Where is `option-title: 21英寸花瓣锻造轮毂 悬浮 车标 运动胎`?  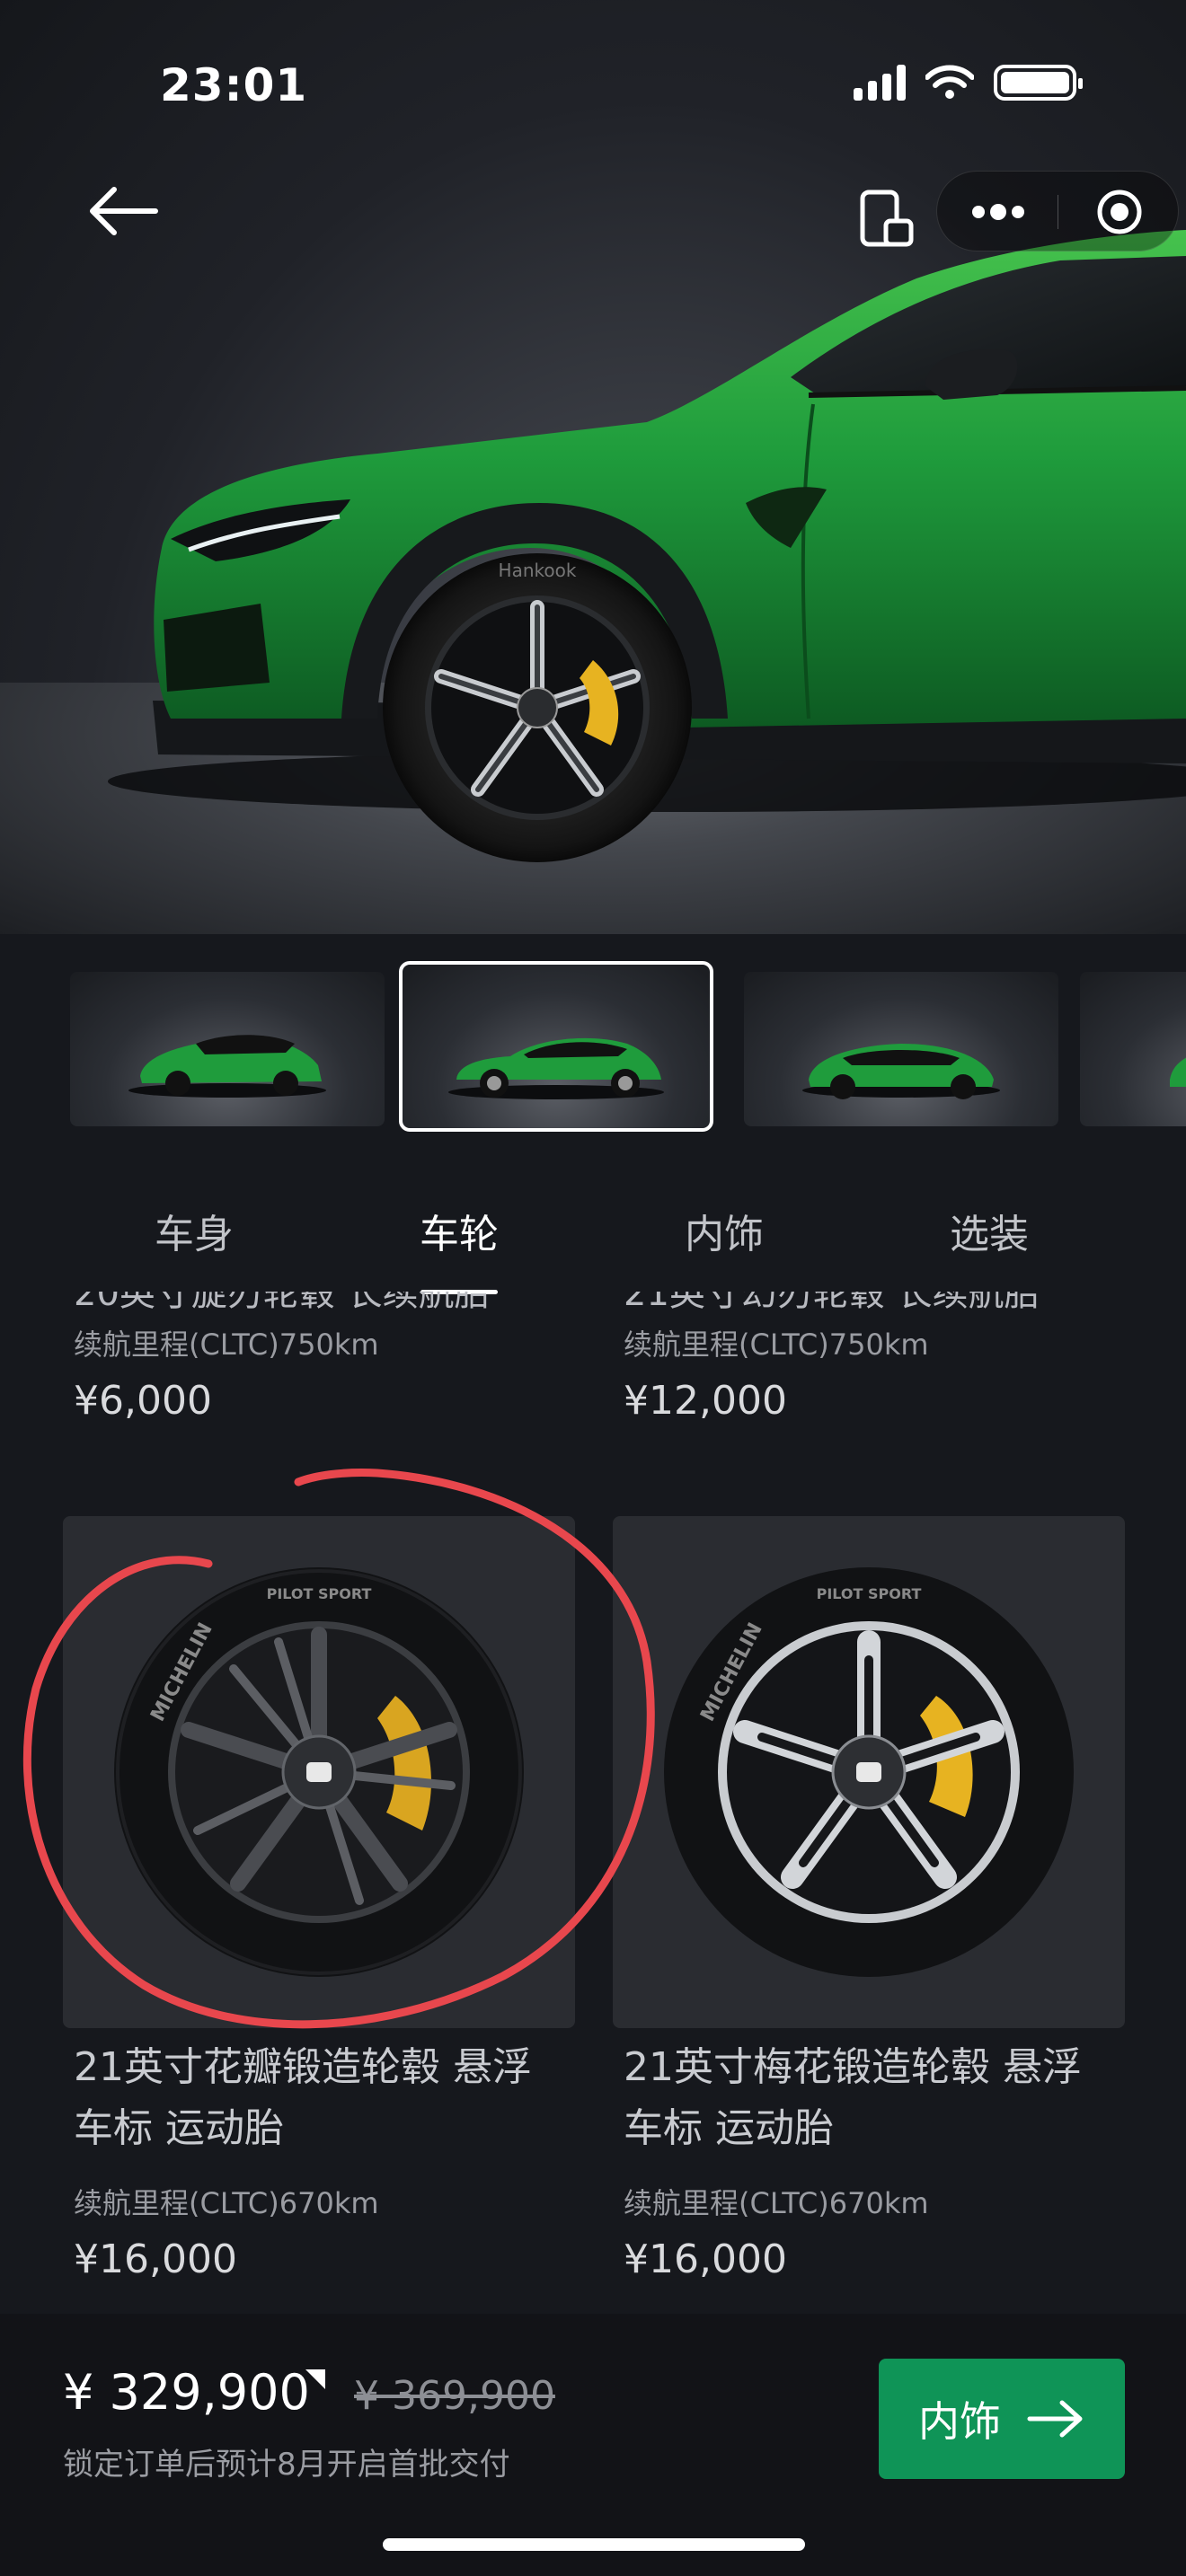
option-title: 21英寸花瓣锻造轮毂 悬浮 车标 运动胎 is located at coordinates (334, 2098).